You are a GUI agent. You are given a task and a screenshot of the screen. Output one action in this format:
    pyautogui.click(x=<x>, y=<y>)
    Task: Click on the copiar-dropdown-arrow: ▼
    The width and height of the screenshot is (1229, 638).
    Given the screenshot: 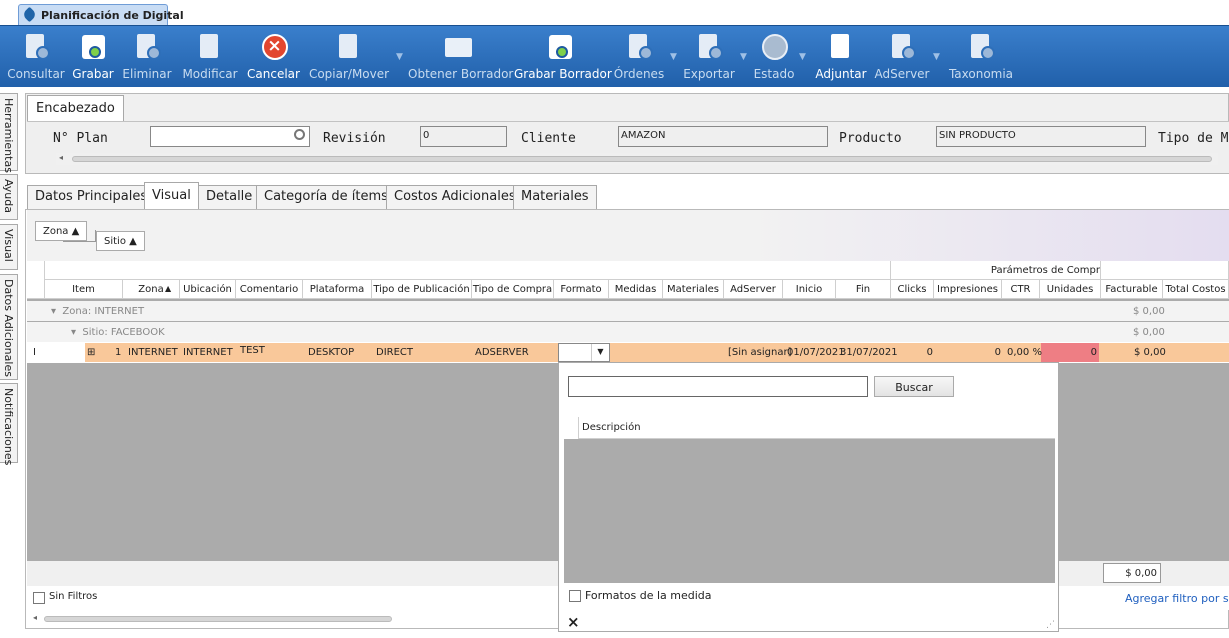 What is the action you would take?
    pyautogui.click(x=399, y=57)
    